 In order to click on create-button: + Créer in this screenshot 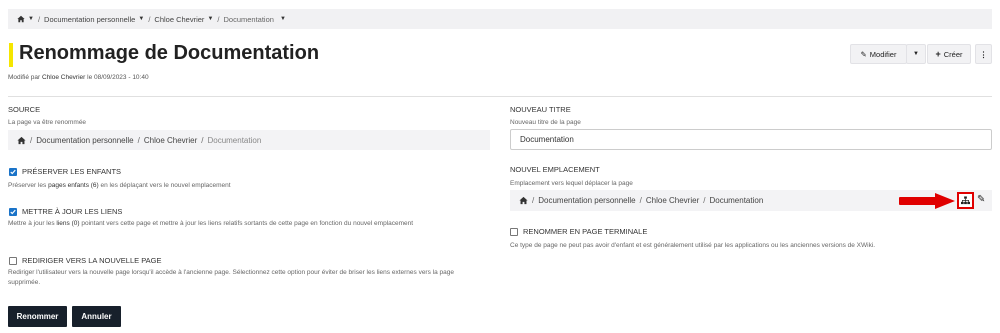, I will do `click(949, 54)`.